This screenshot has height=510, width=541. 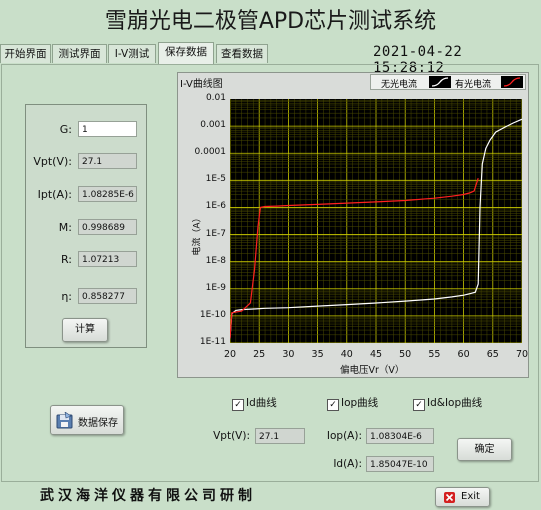 What do you see at coordinates (212, 314) in the screenshot?
I see `y-tick-label: 1E-10` at bounding box center [212, 314].